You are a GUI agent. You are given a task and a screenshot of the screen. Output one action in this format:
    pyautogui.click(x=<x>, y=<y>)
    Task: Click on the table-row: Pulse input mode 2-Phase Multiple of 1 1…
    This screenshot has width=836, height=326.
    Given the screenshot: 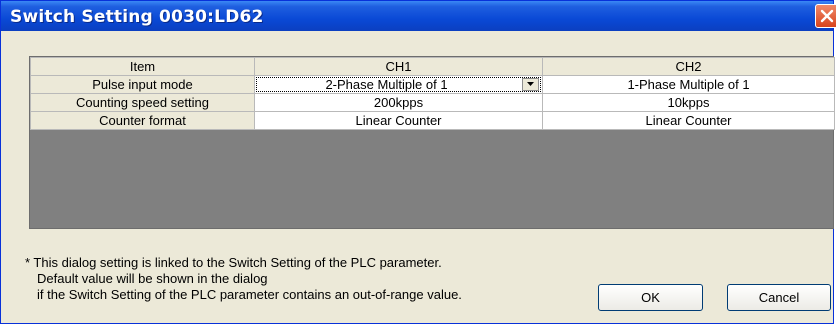 What is the action you would take?
    pyautogui.click(x=432, y=84)
    